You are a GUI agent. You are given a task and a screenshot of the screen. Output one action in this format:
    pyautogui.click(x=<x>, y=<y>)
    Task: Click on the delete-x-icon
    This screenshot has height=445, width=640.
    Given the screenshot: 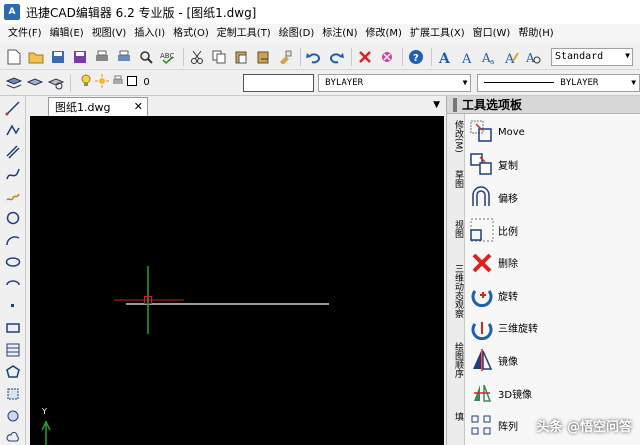 What is the action you would take?
    pyautogui.click(x=365, y=57)
    